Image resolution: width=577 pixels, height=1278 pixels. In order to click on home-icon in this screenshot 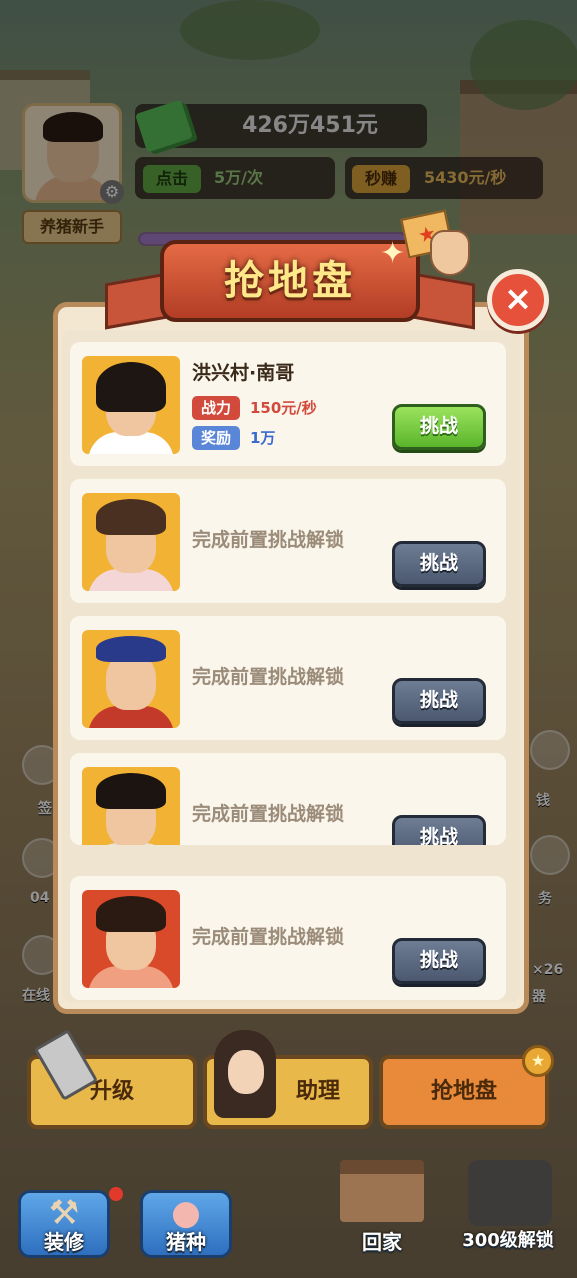, I will do `click(382, 1191)`.